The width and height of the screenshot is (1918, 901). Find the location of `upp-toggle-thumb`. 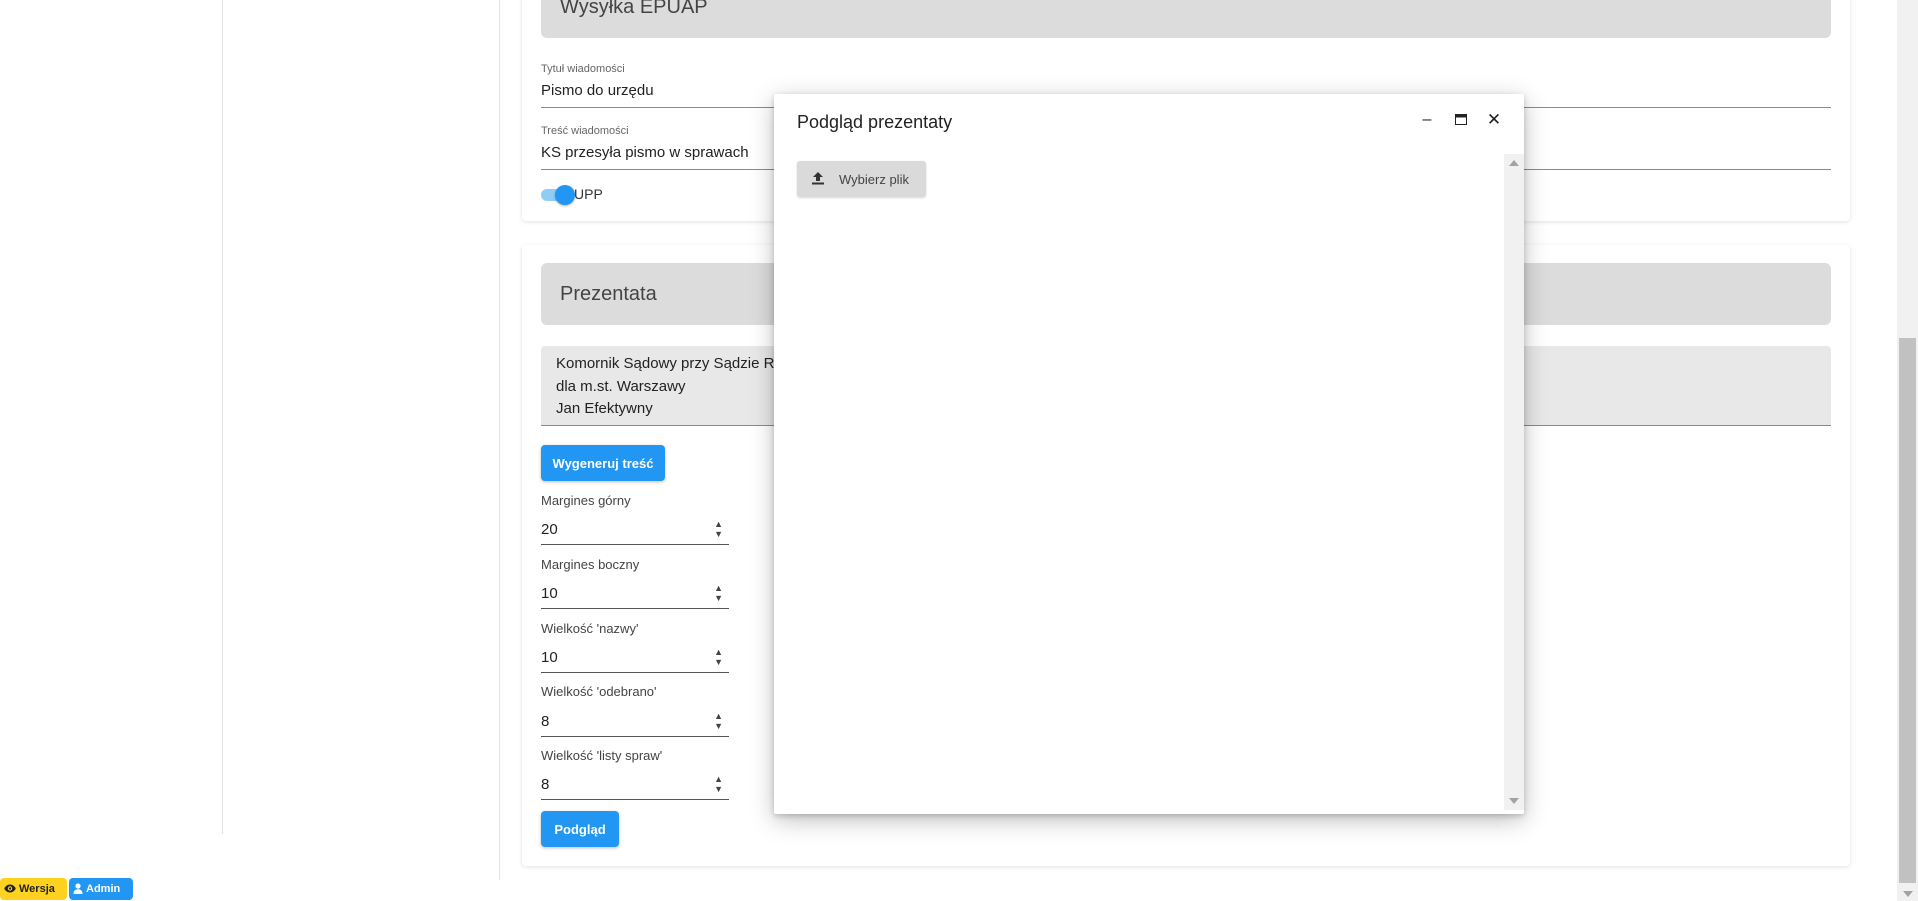

upp-toggle-thumb is located at coordinates (565, 195).